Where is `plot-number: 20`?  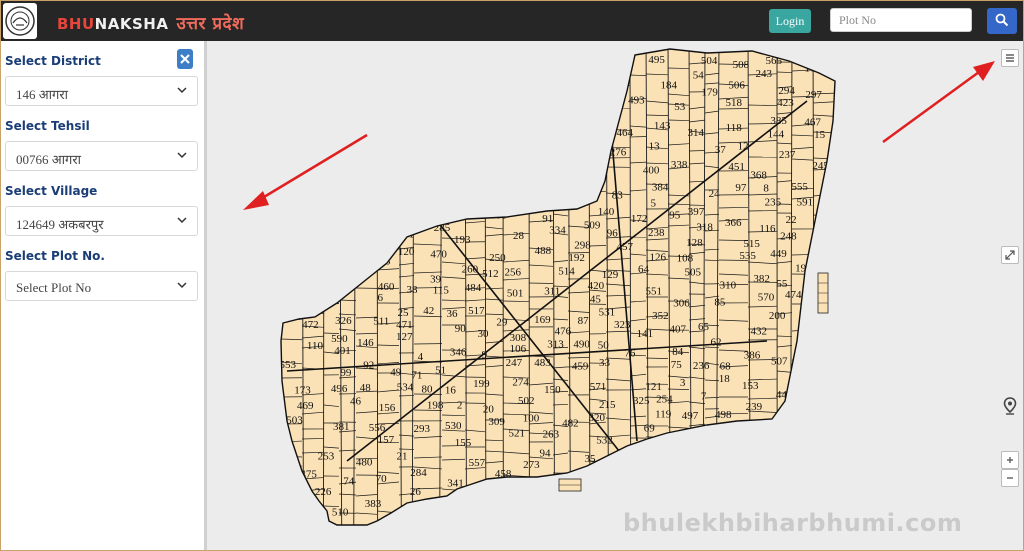
plot-number: 20 is located at coordinates (489, 409).